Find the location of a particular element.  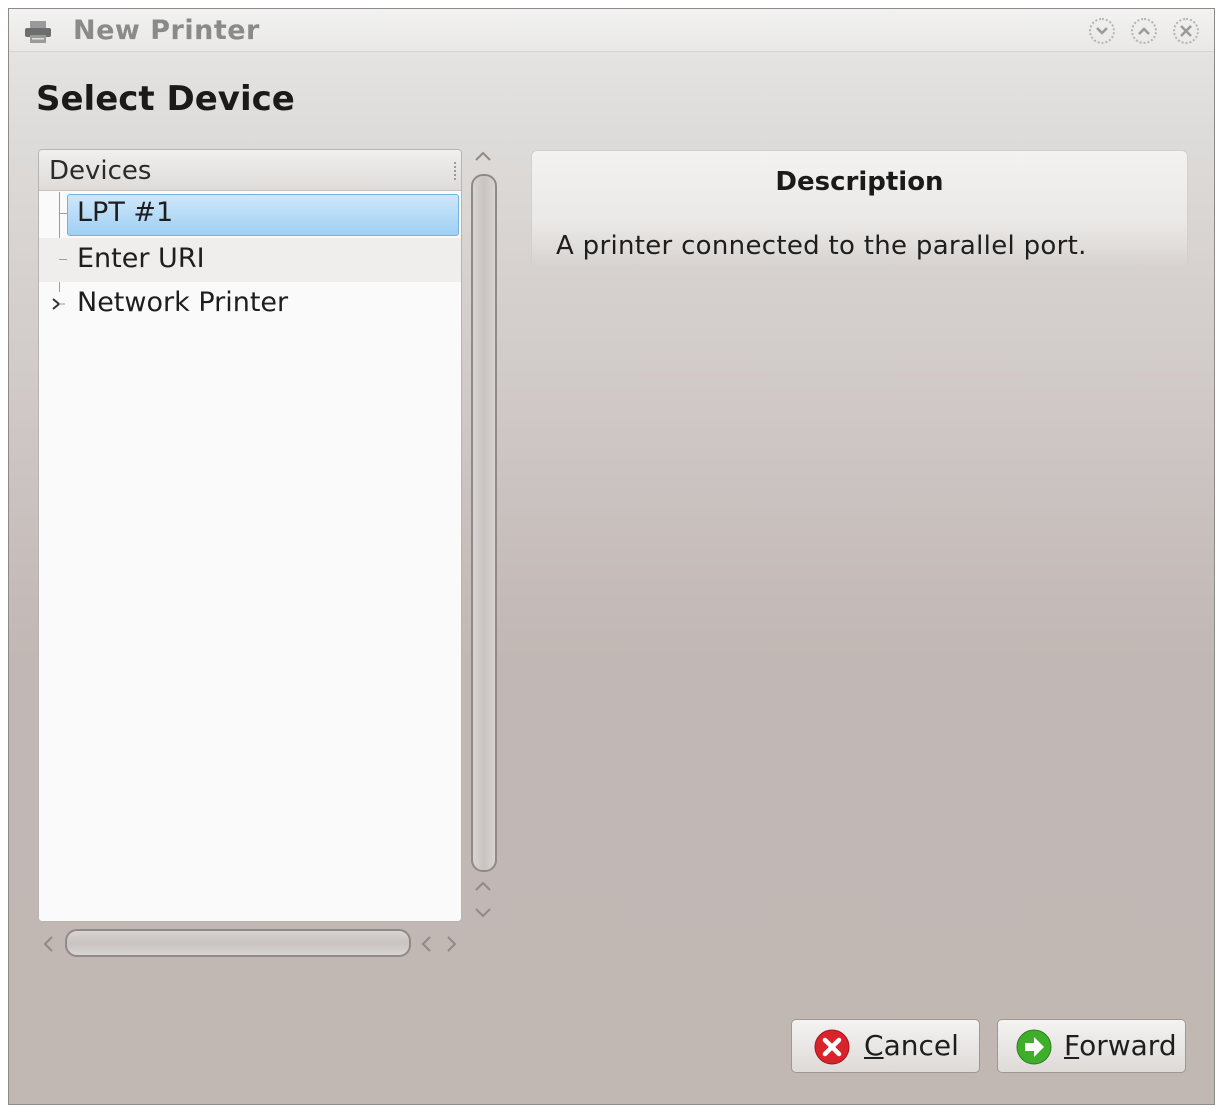

device-item-label: LPT #1 is located at coordinates (125, 212).